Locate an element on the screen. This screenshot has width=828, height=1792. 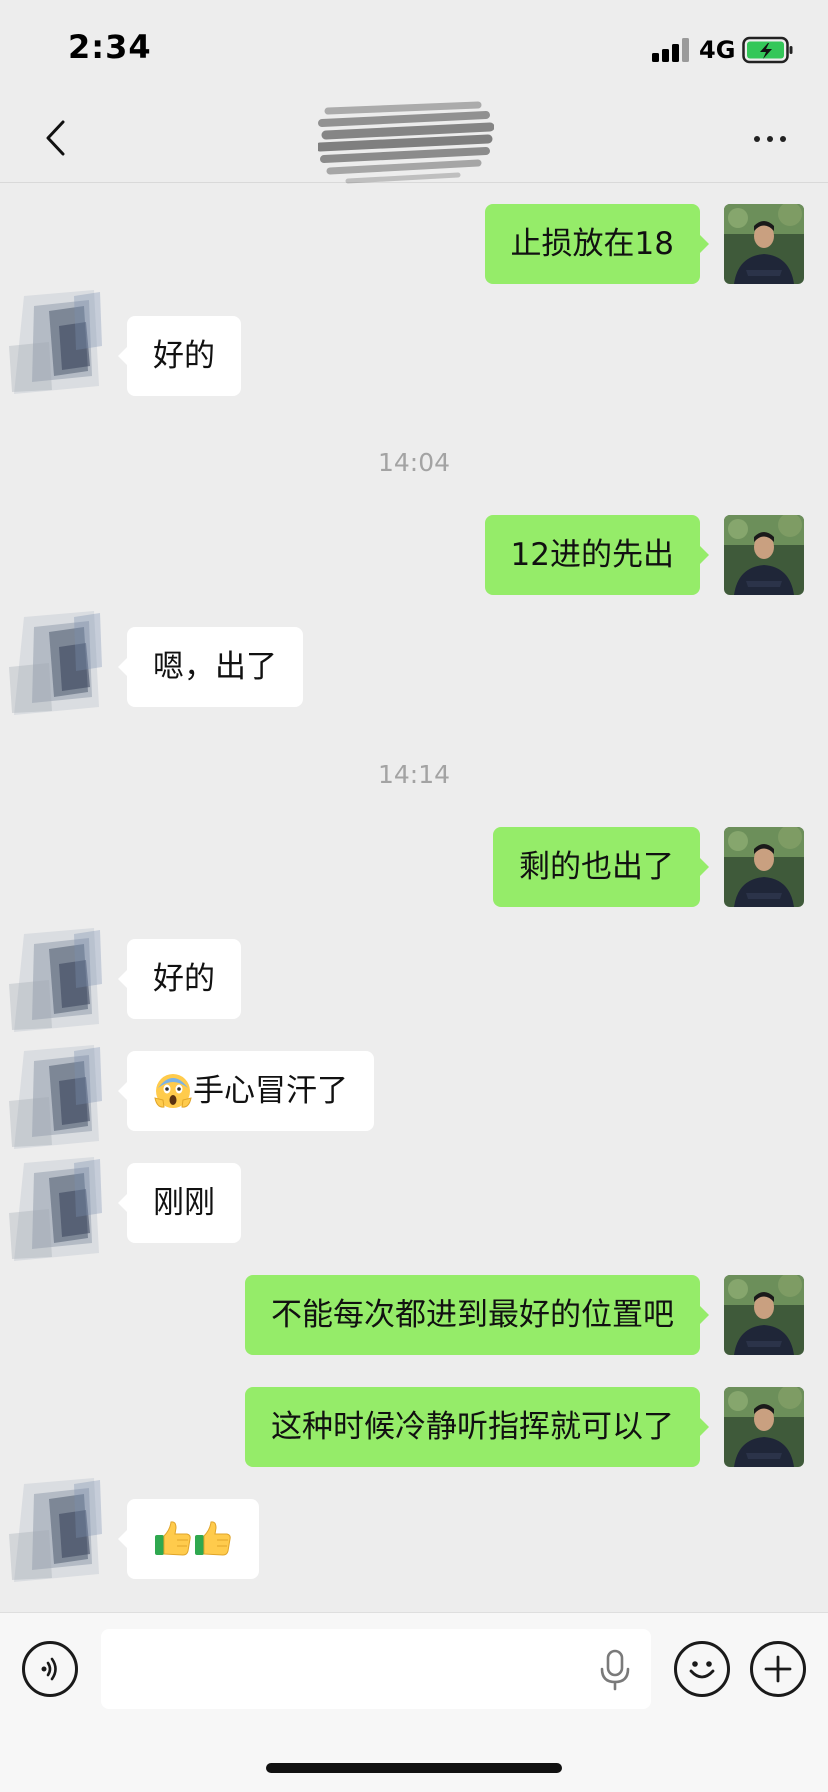
message-bubble: 嗯，出了 is located at coordinates (210, 667).